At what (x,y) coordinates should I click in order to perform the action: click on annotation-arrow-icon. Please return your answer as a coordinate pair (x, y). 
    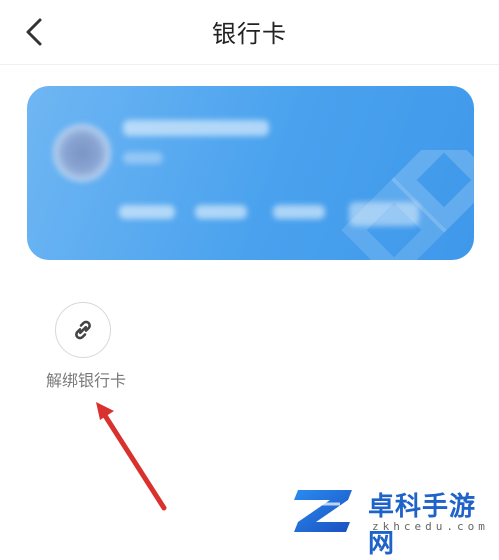
    Looking at the image, I should click on (131, 456).